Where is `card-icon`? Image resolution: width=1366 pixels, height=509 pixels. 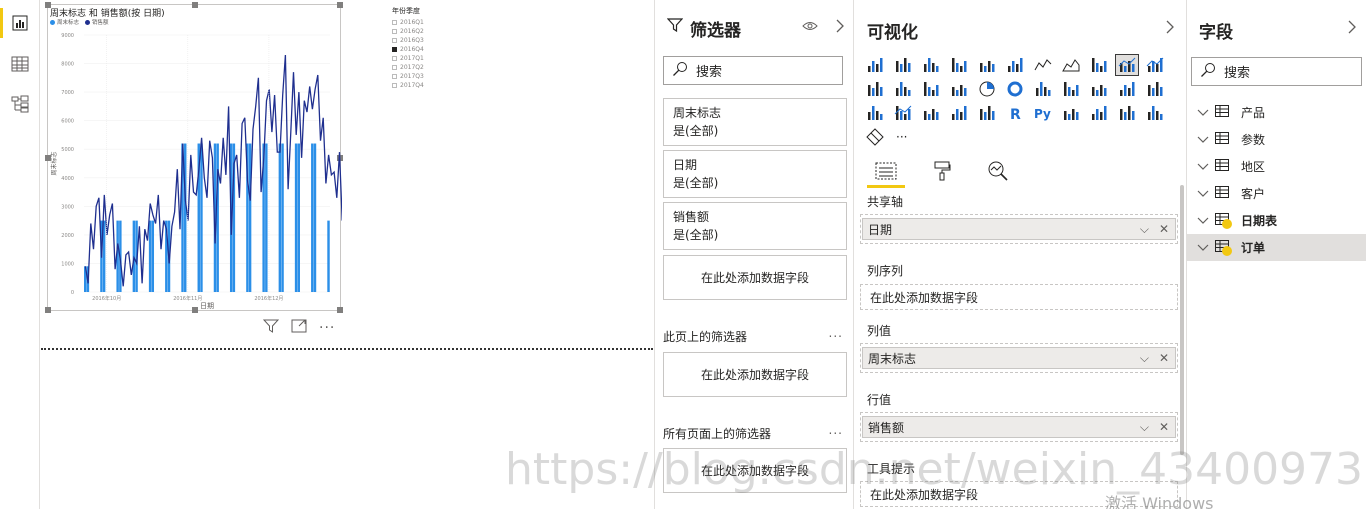 card-icon is located at coordinates (1155, 89).